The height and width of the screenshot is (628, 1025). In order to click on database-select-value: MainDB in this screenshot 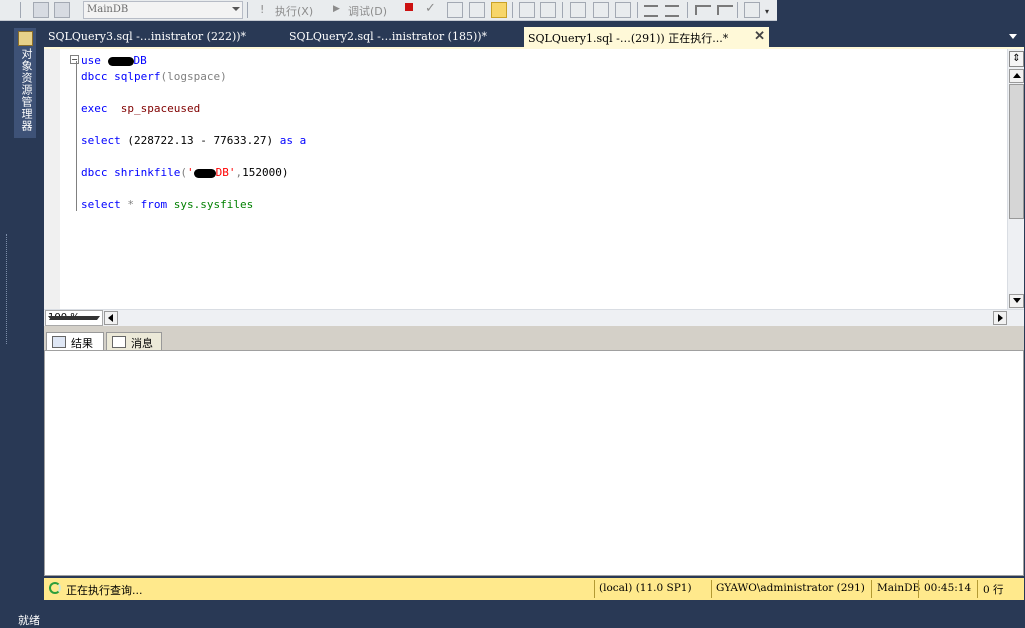, I will do `click(108, 9)`.